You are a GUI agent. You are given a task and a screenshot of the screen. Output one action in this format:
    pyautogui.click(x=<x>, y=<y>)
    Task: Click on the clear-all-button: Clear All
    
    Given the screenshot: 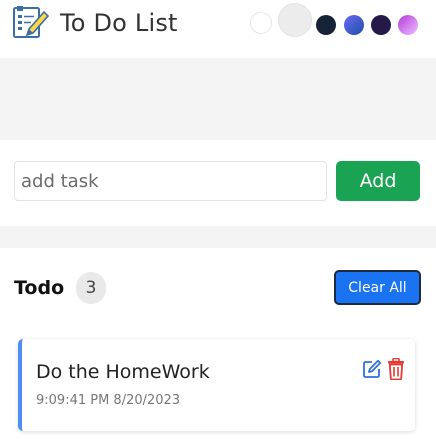 What is the action you would take?
    pyautogui.click(x=377, y=287)
    